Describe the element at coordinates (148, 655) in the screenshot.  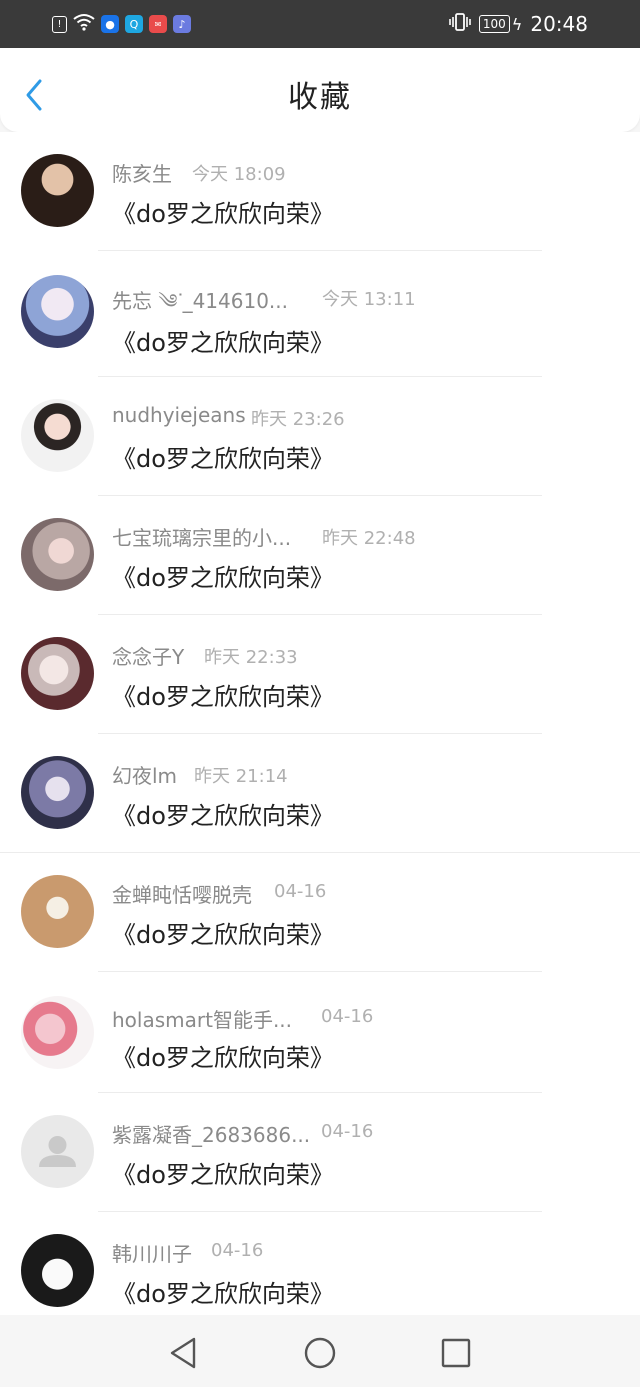
I see `user-name: 念念子Y` at that location.